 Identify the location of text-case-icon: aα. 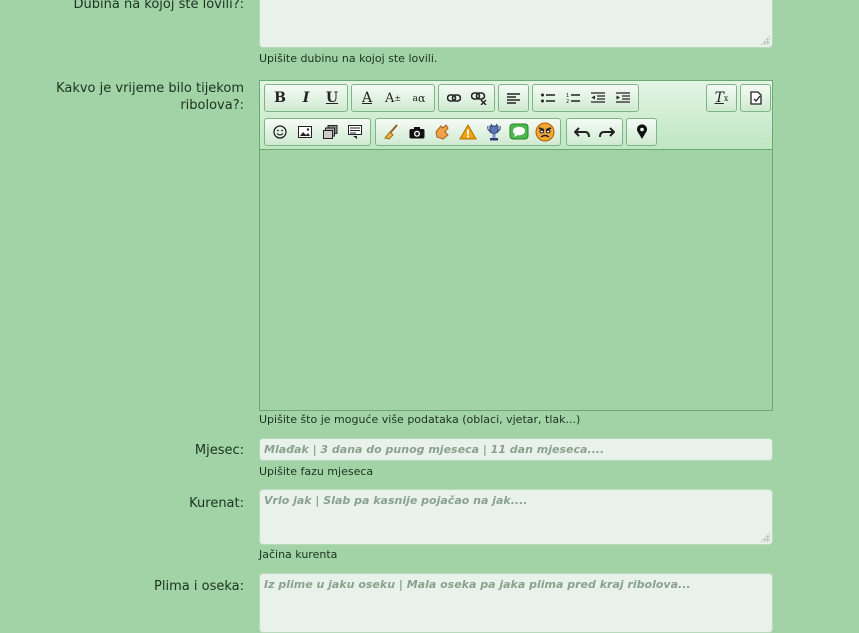
(419, 98).